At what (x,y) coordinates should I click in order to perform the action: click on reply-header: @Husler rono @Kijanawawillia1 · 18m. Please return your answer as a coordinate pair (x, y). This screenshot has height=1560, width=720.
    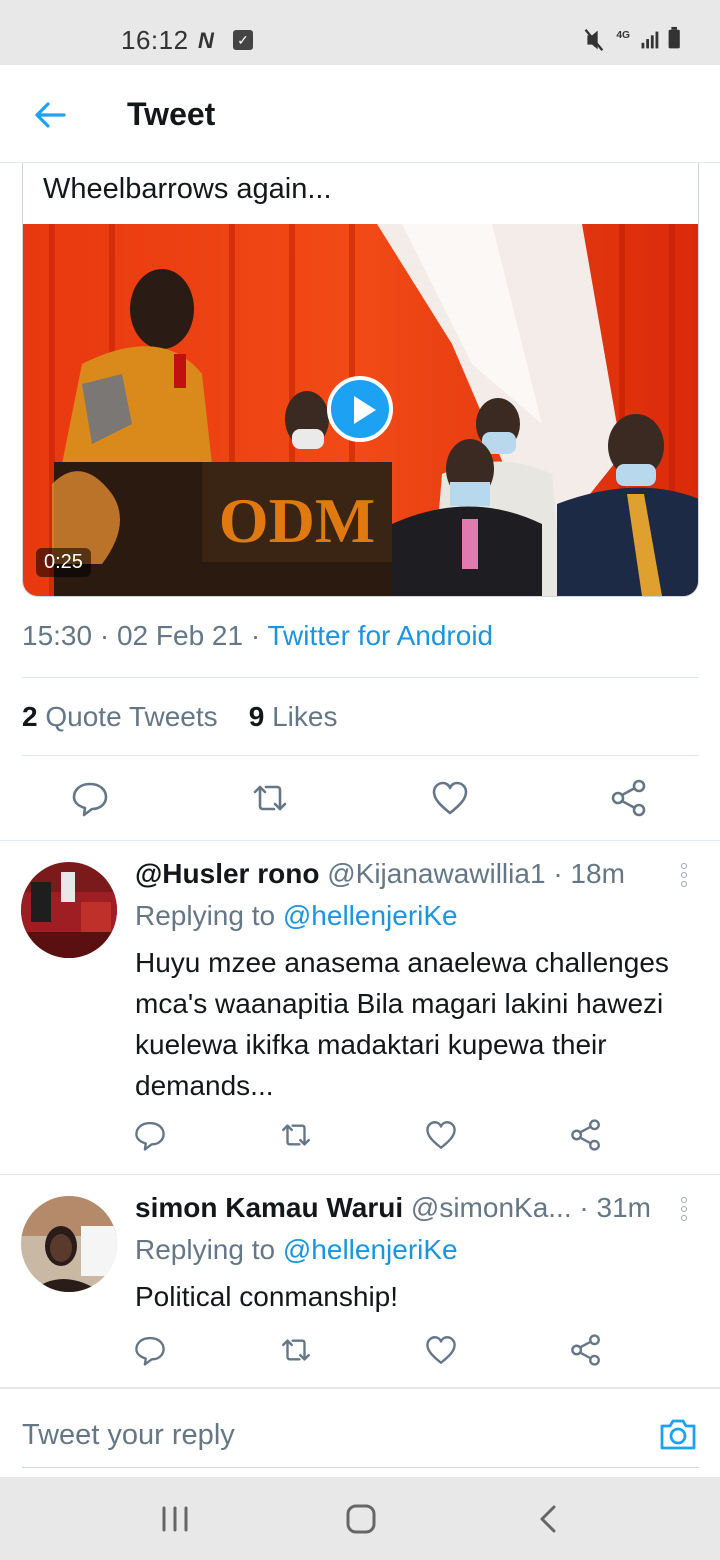
    Looking at the image, I should click on (380, 874).